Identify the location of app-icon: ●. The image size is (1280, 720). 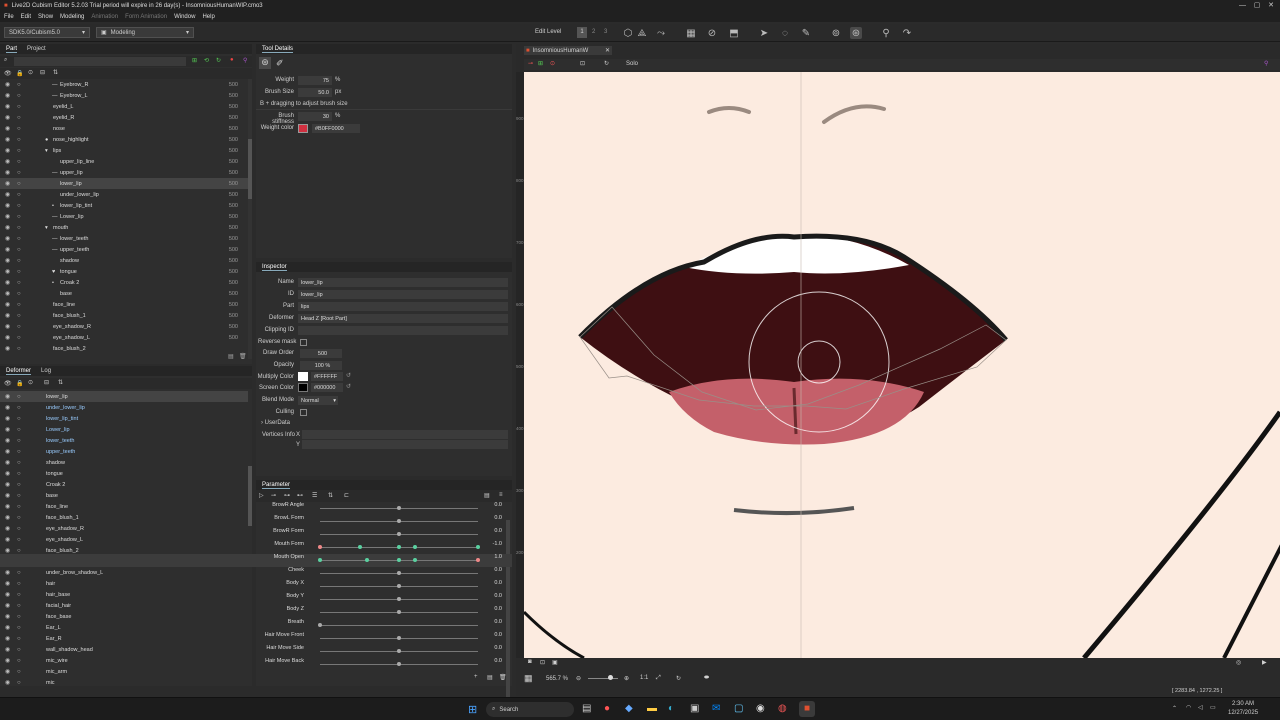
(607, 708).